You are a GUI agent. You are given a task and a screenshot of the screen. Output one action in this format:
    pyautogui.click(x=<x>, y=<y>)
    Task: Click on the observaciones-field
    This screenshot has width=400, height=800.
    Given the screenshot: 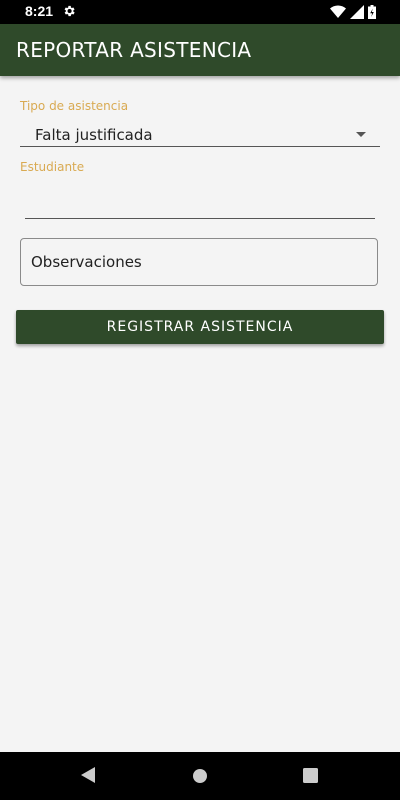 What is the action you would take?
    pyautogui.click(x=199, y=262)
    